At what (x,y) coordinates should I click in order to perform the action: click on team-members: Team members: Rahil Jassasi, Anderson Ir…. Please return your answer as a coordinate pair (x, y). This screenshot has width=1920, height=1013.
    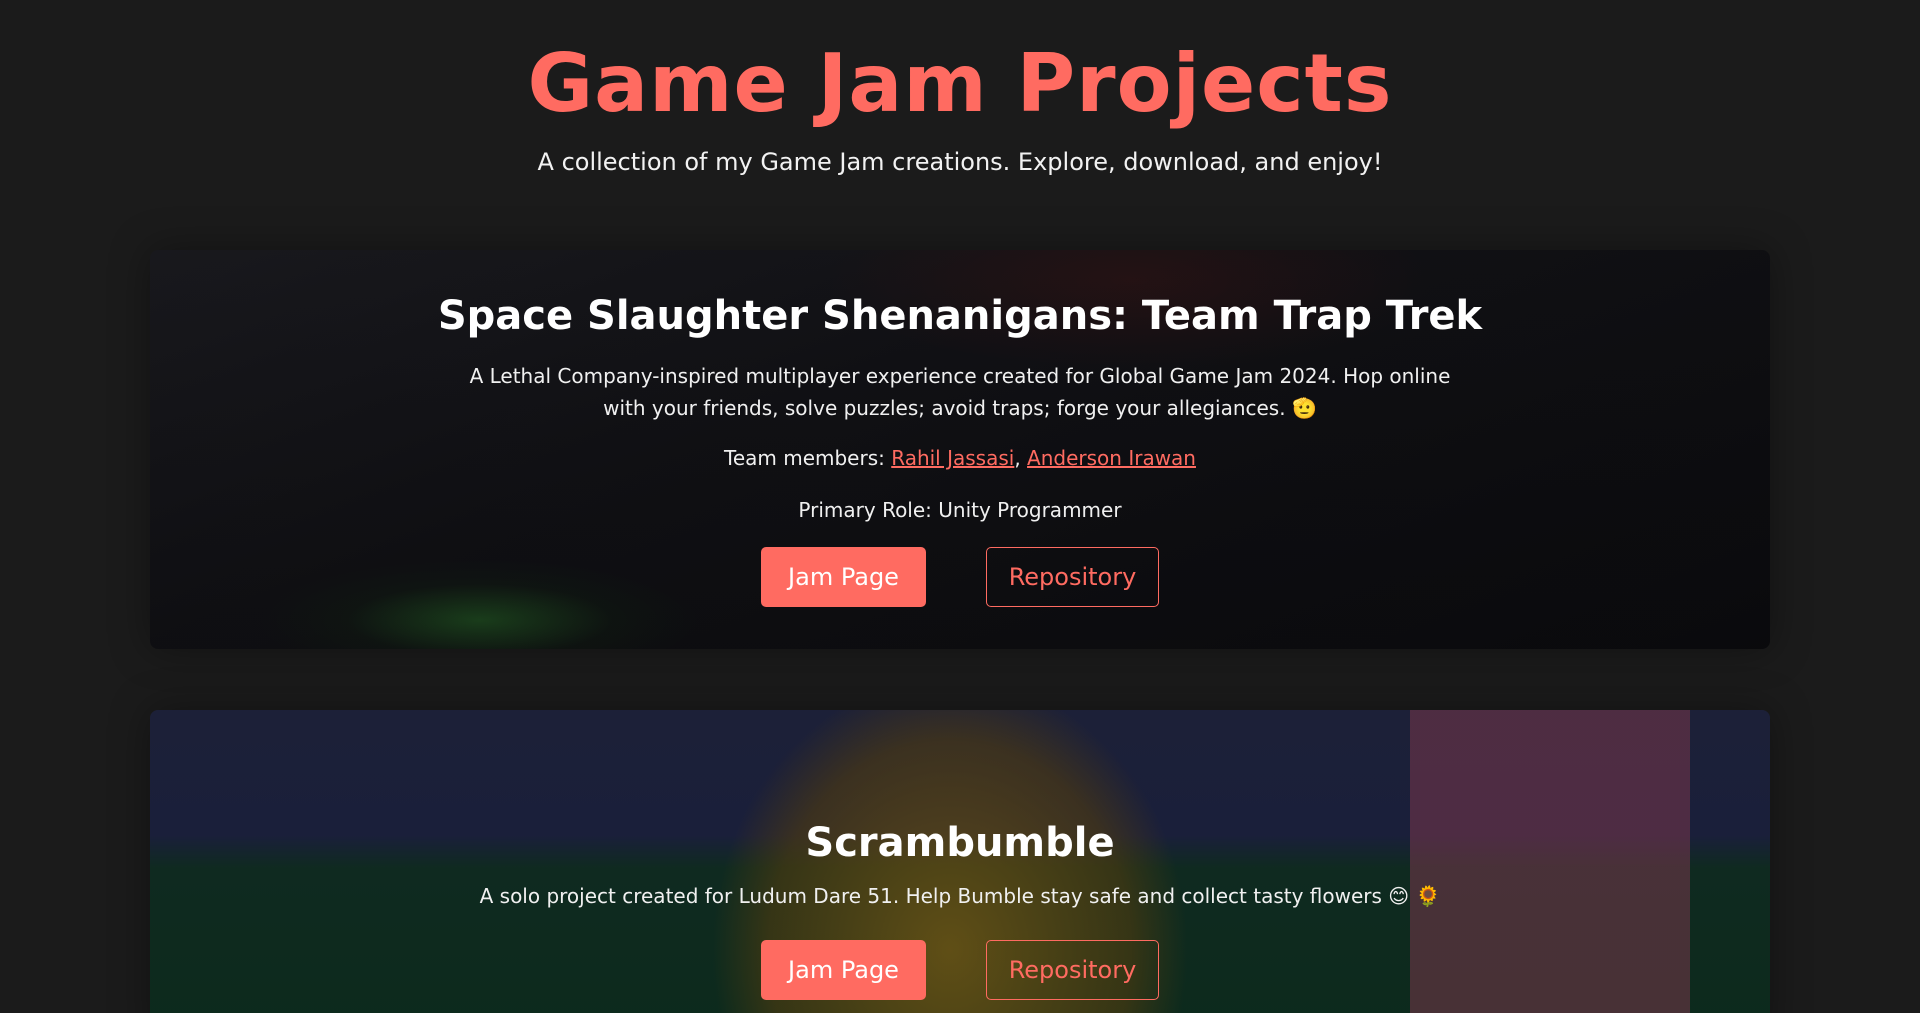
    Looking at the image, I should click on (960, 458).